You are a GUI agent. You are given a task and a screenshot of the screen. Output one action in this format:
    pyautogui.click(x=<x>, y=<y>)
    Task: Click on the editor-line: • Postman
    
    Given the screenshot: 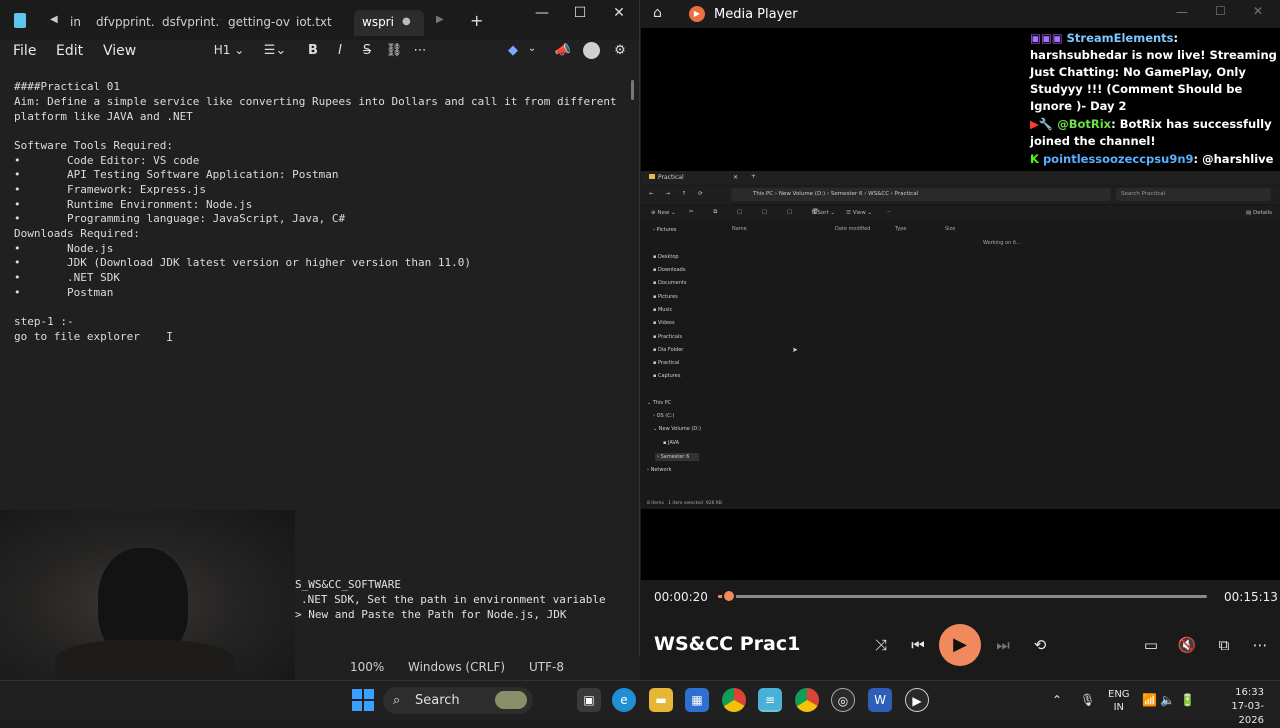 What is the action you would take?
    pyautogui.click(x=64, y=292)
    